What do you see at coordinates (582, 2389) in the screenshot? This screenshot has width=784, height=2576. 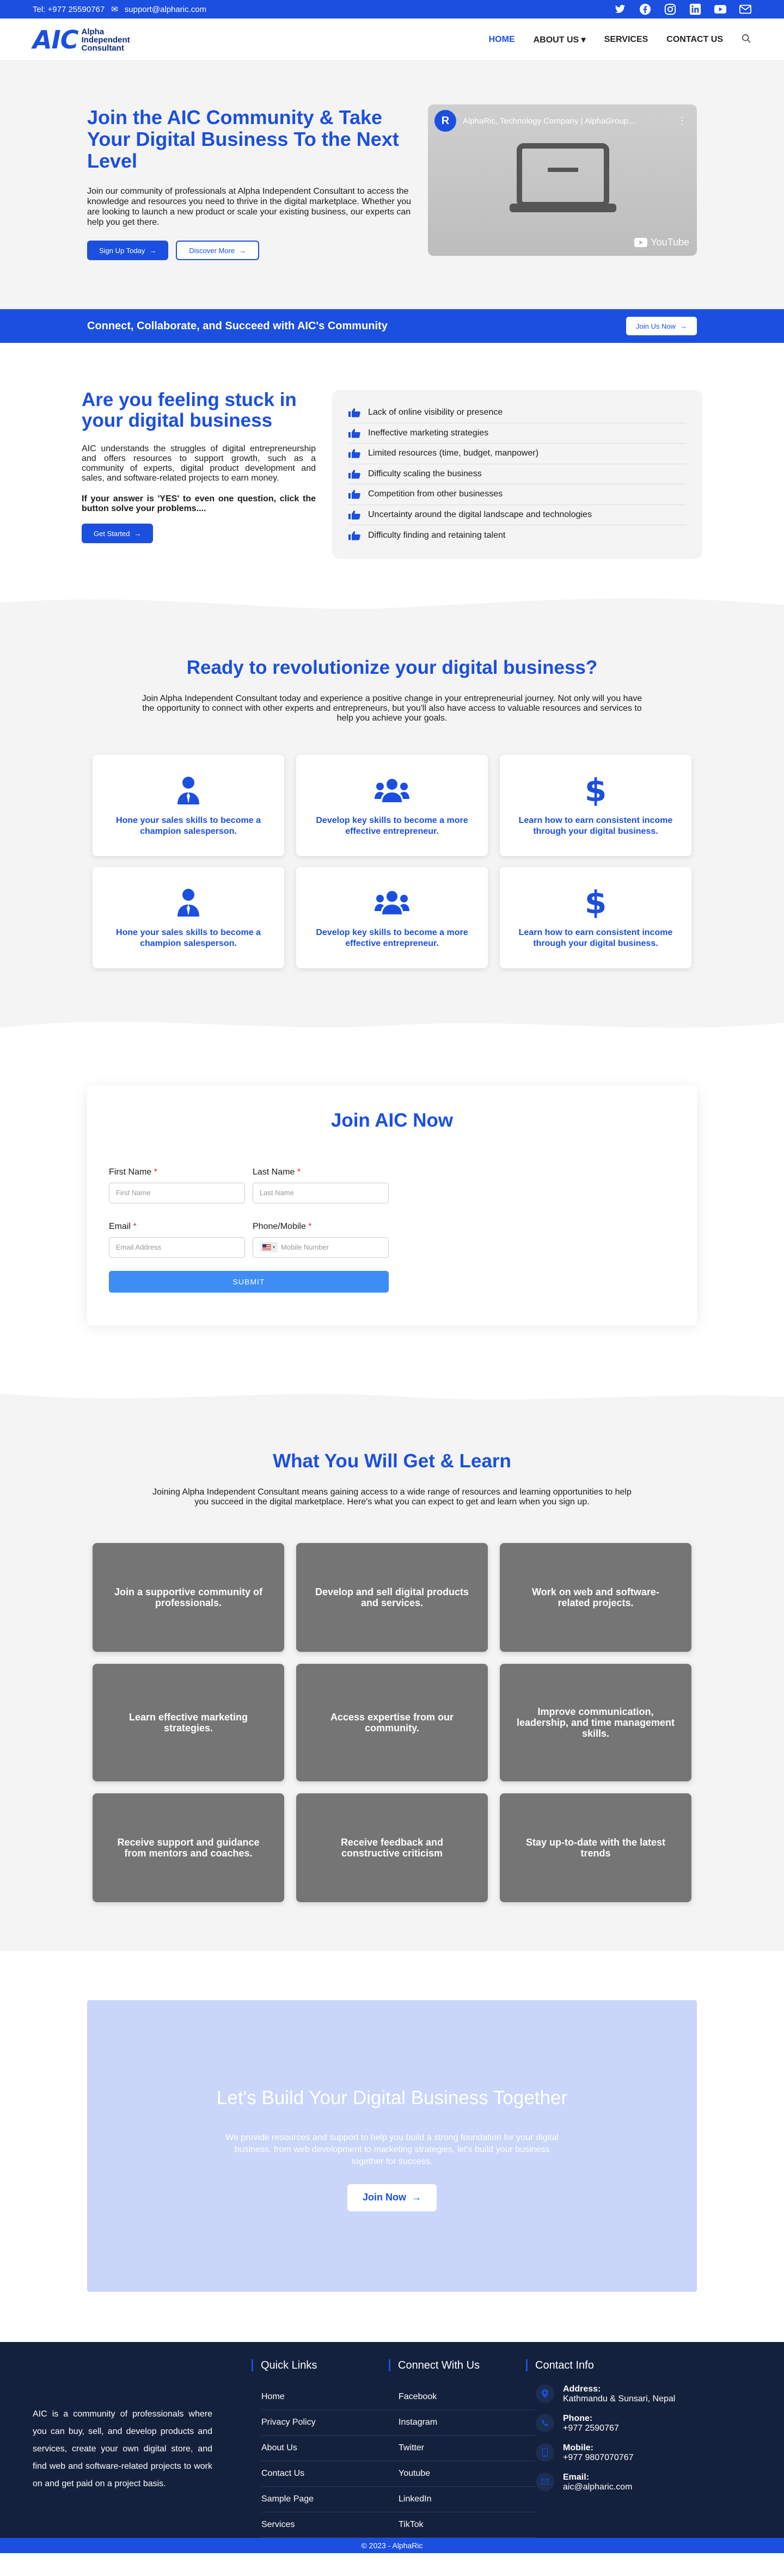 I see `address-label: Address:` at bounding box center [582, 2389].